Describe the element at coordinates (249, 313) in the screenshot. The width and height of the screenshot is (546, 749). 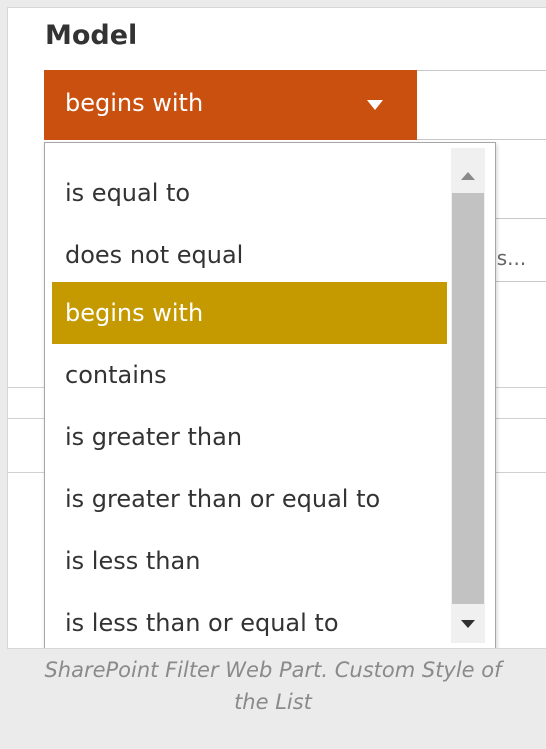
I see `option-begins-with: begins with` at that location.